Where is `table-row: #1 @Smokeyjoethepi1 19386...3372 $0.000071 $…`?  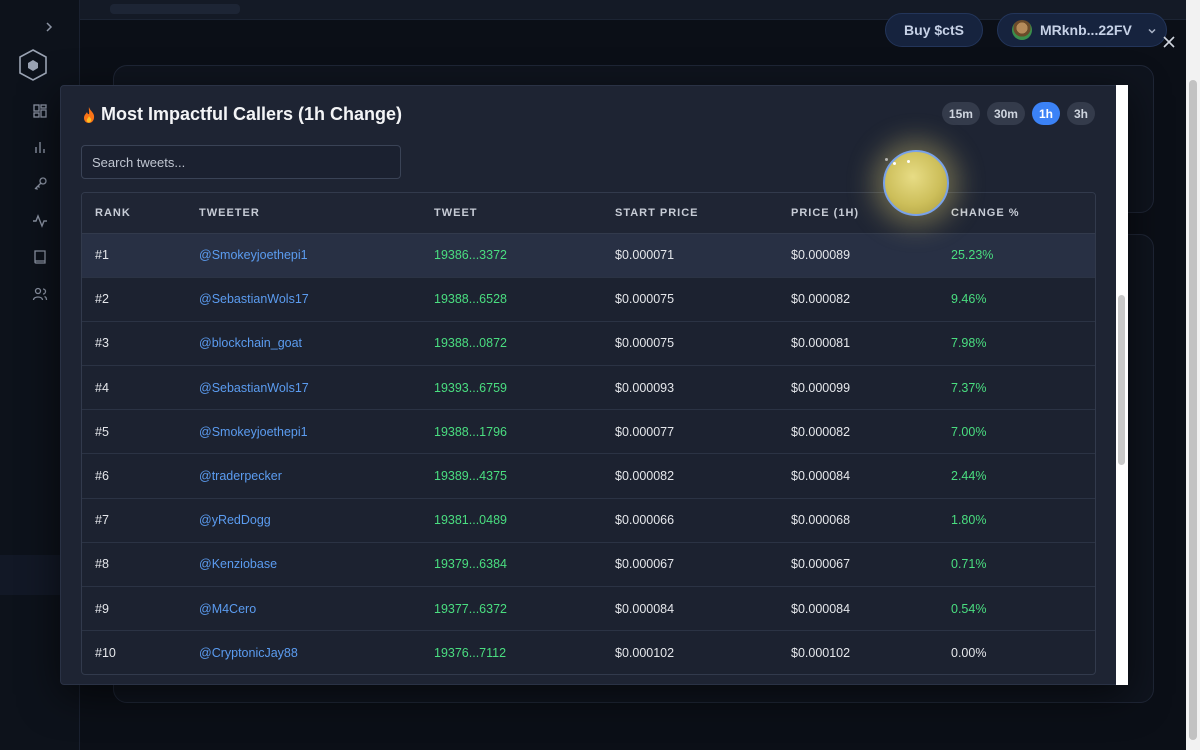
table-row: #1 @Smokeyjoethepi1 19386...3372 $0.000071 $… is located at coordinates (588, 255).